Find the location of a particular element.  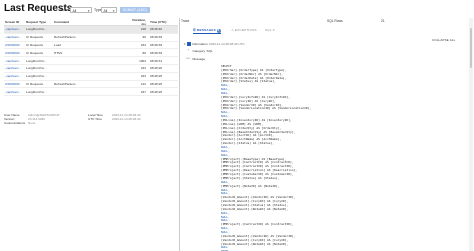

entry-level: Information is located at coordinates (200, 44).